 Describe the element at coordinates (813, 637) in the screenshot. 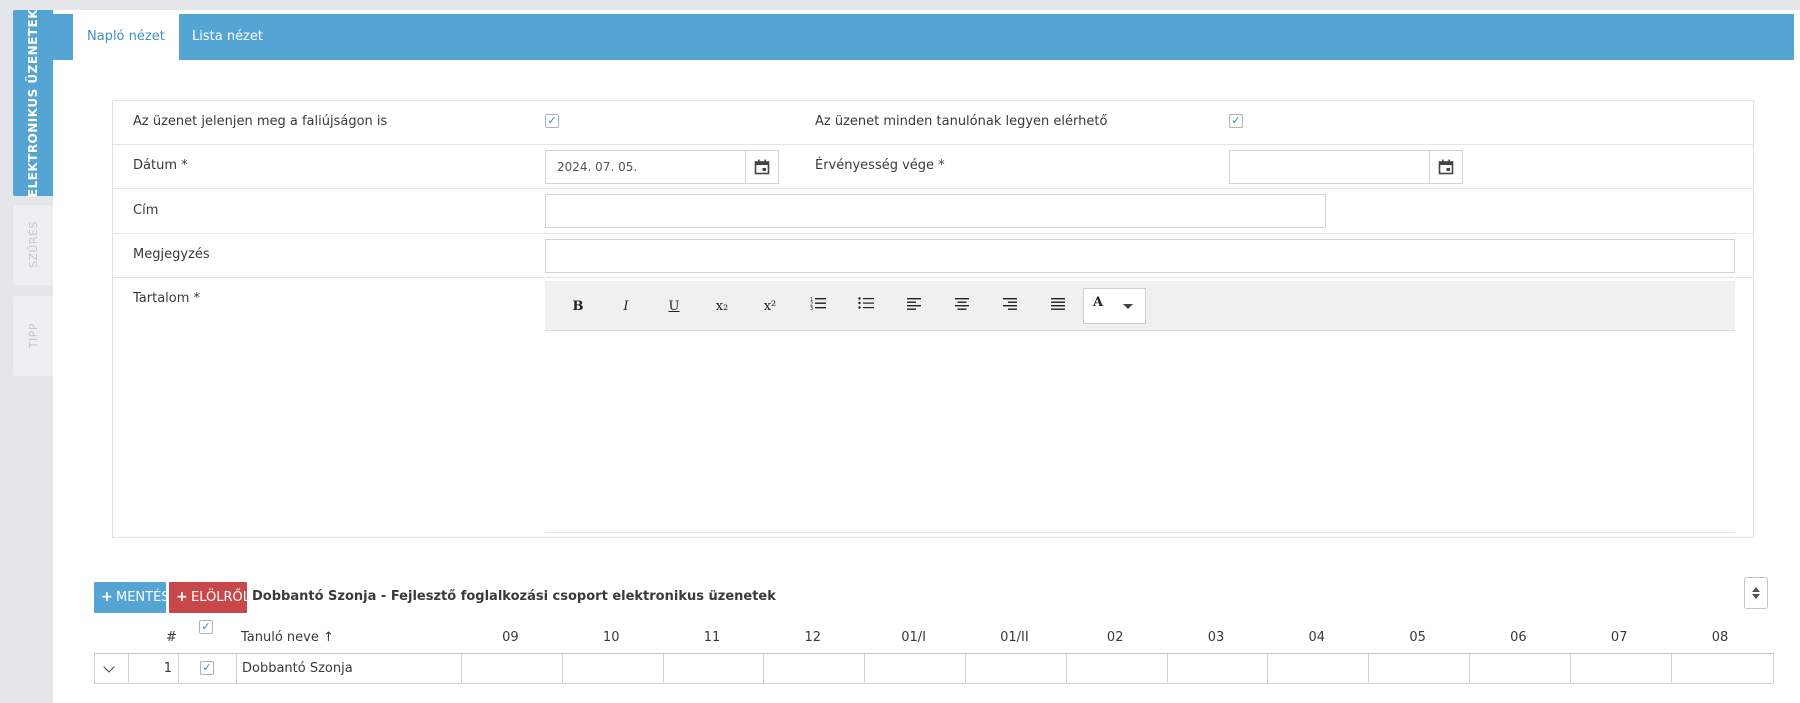

I see `col-header-month: 12` at that location.